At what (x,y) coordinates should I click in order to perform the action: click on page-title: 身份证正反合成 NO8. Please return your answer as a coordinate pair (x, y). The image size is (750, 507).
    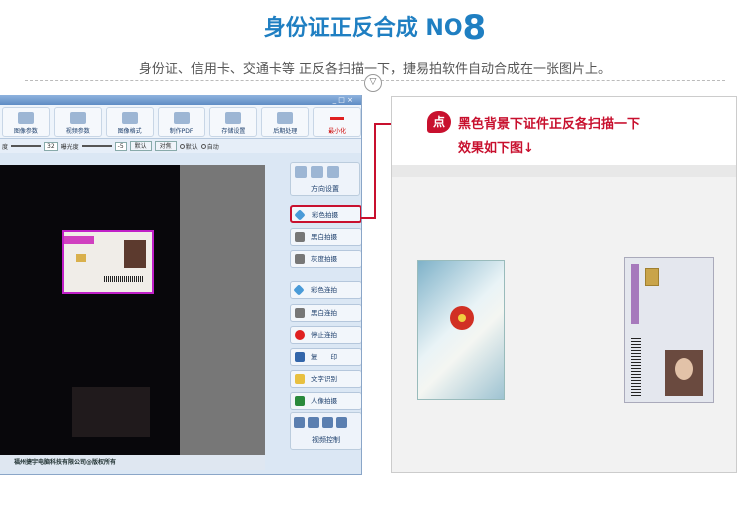
    Looking at the image, I should click on (375, 28).